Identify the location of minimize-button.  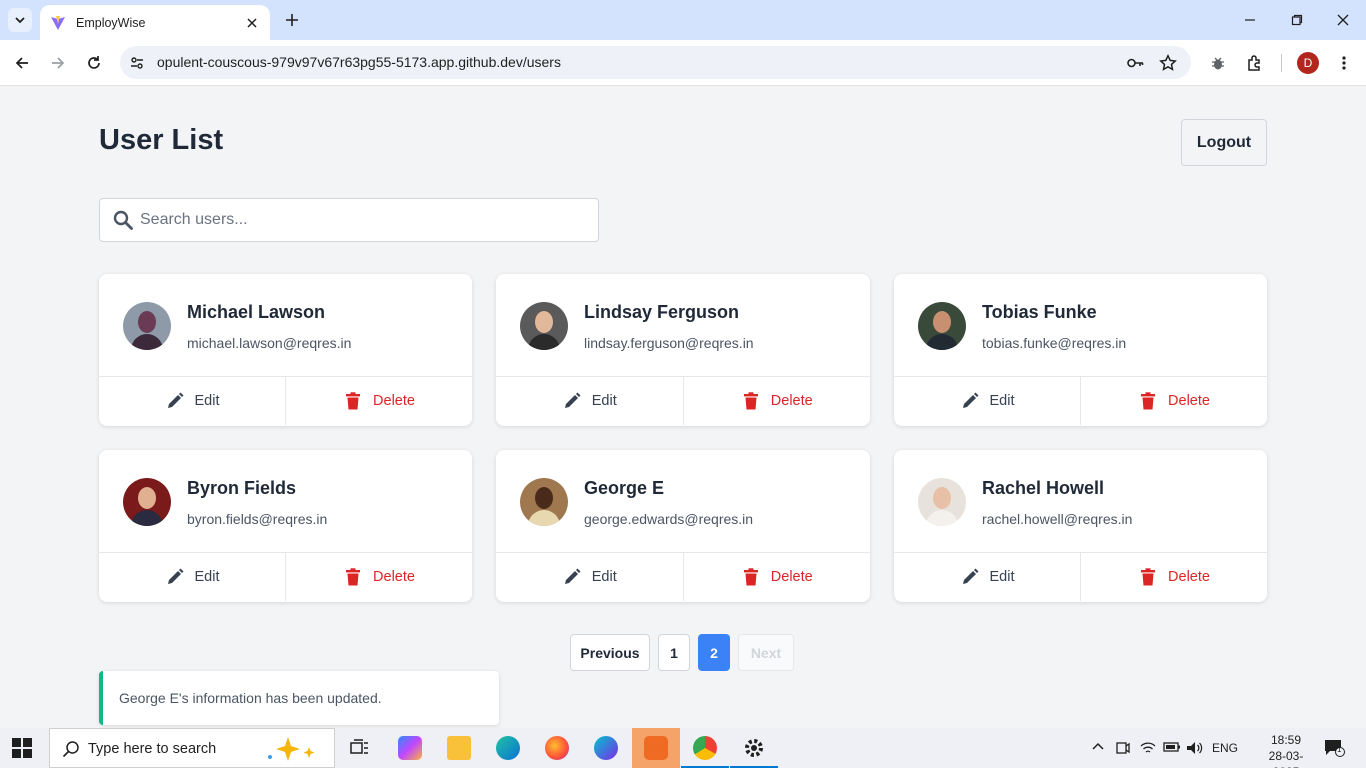
(1250, 20).